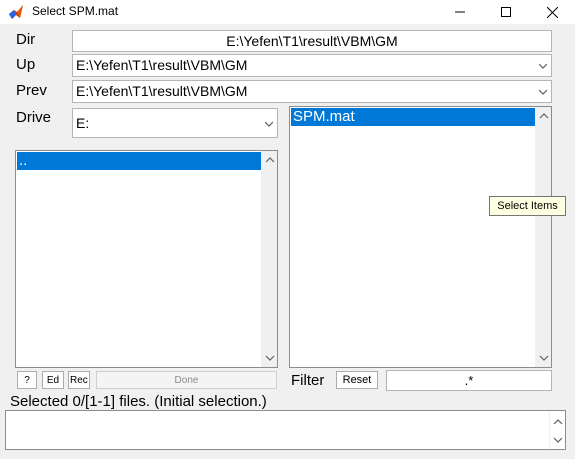 The height and width of the screenshot is (459, 575). What do you see at coordinates (557, 430) in the screenshot?
I see `message-box-scrollbar` at bounding box center [557, 430].